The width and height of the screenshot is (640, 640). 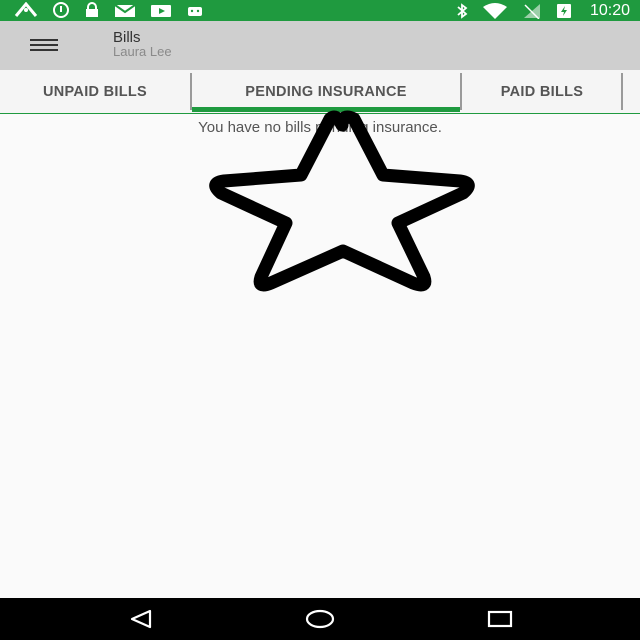 I want to click on tab-divider, so click(x=622, y=91).